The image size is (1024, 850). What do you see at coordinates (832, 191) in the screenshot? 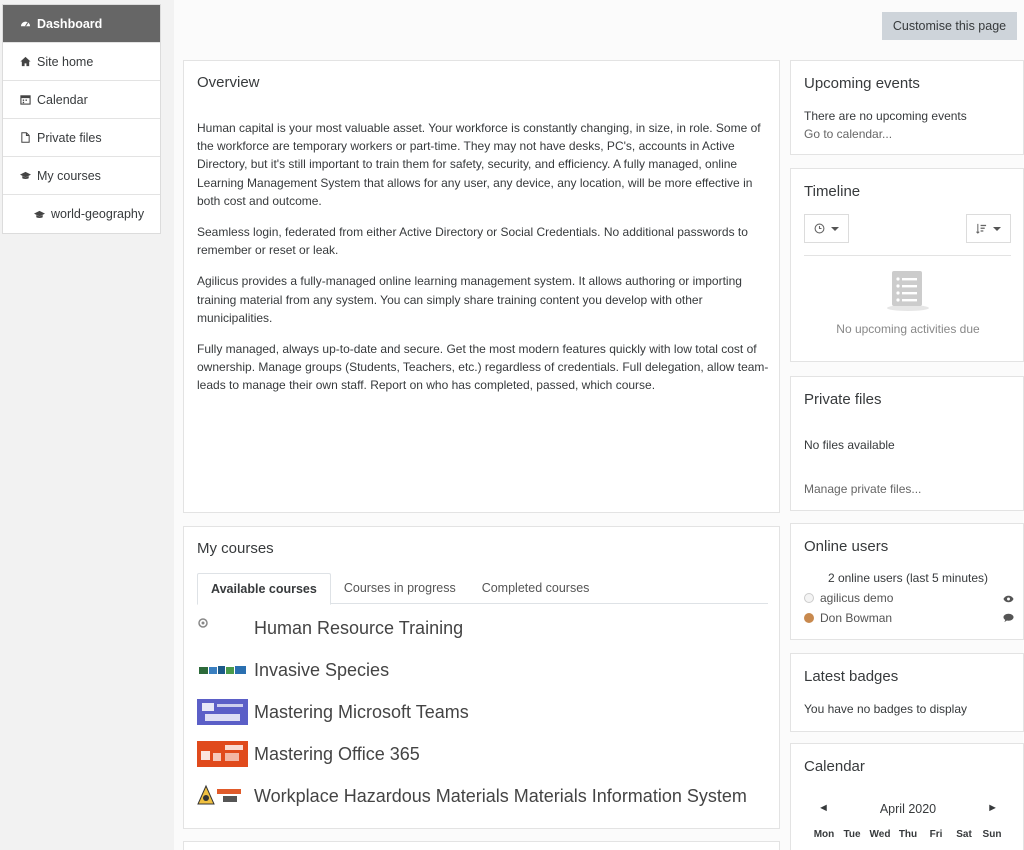
I see `block-title: Timeline` at bounding box center [832, 191].